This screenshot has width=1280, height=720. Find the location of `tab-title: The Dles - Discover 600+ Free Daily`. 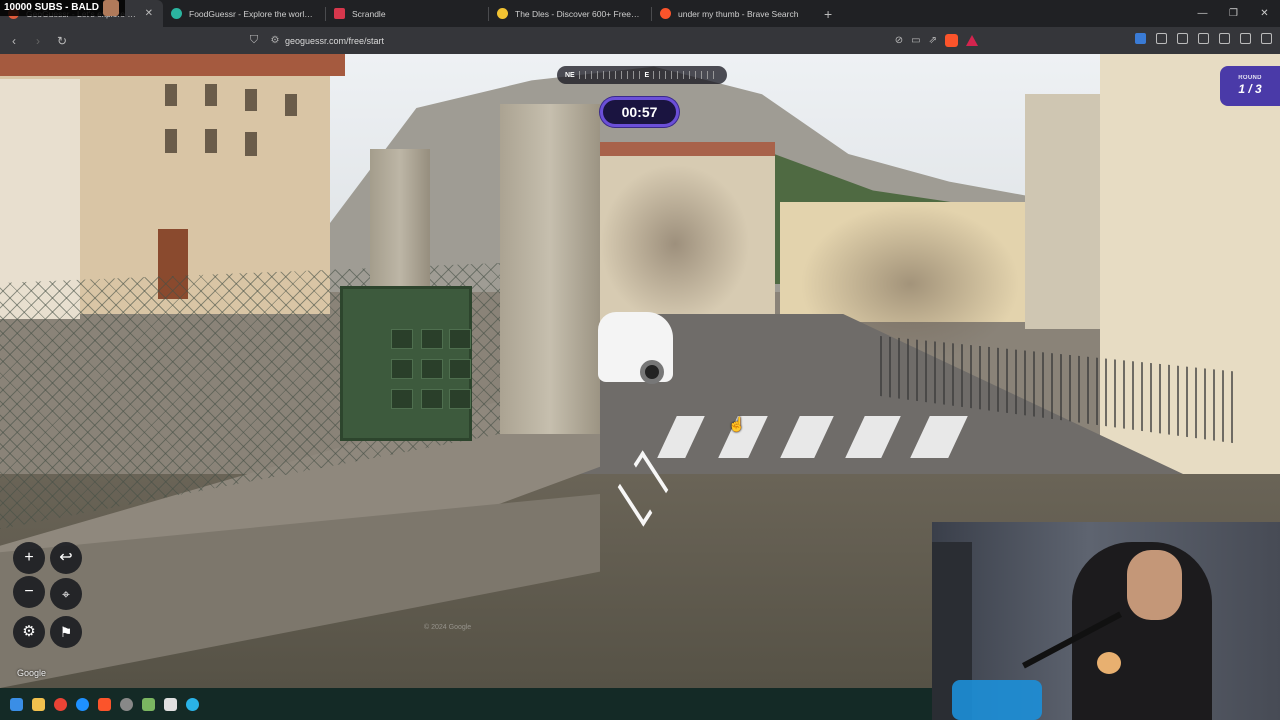

tab-title: The Dles - Discover 600+ Free Daily is located at coordinates (578, 13).